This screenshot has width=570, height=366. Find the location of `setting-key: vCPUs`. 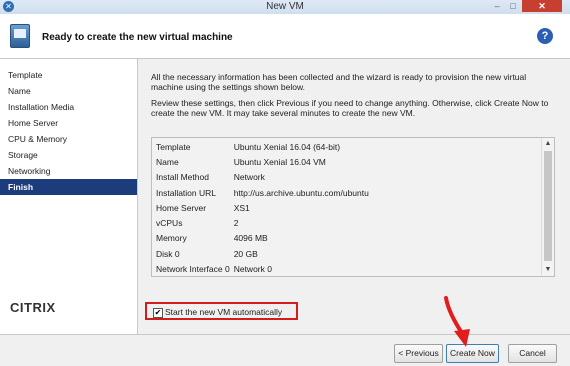

setting-key: vCPUs is located at coordinates (169, 223).